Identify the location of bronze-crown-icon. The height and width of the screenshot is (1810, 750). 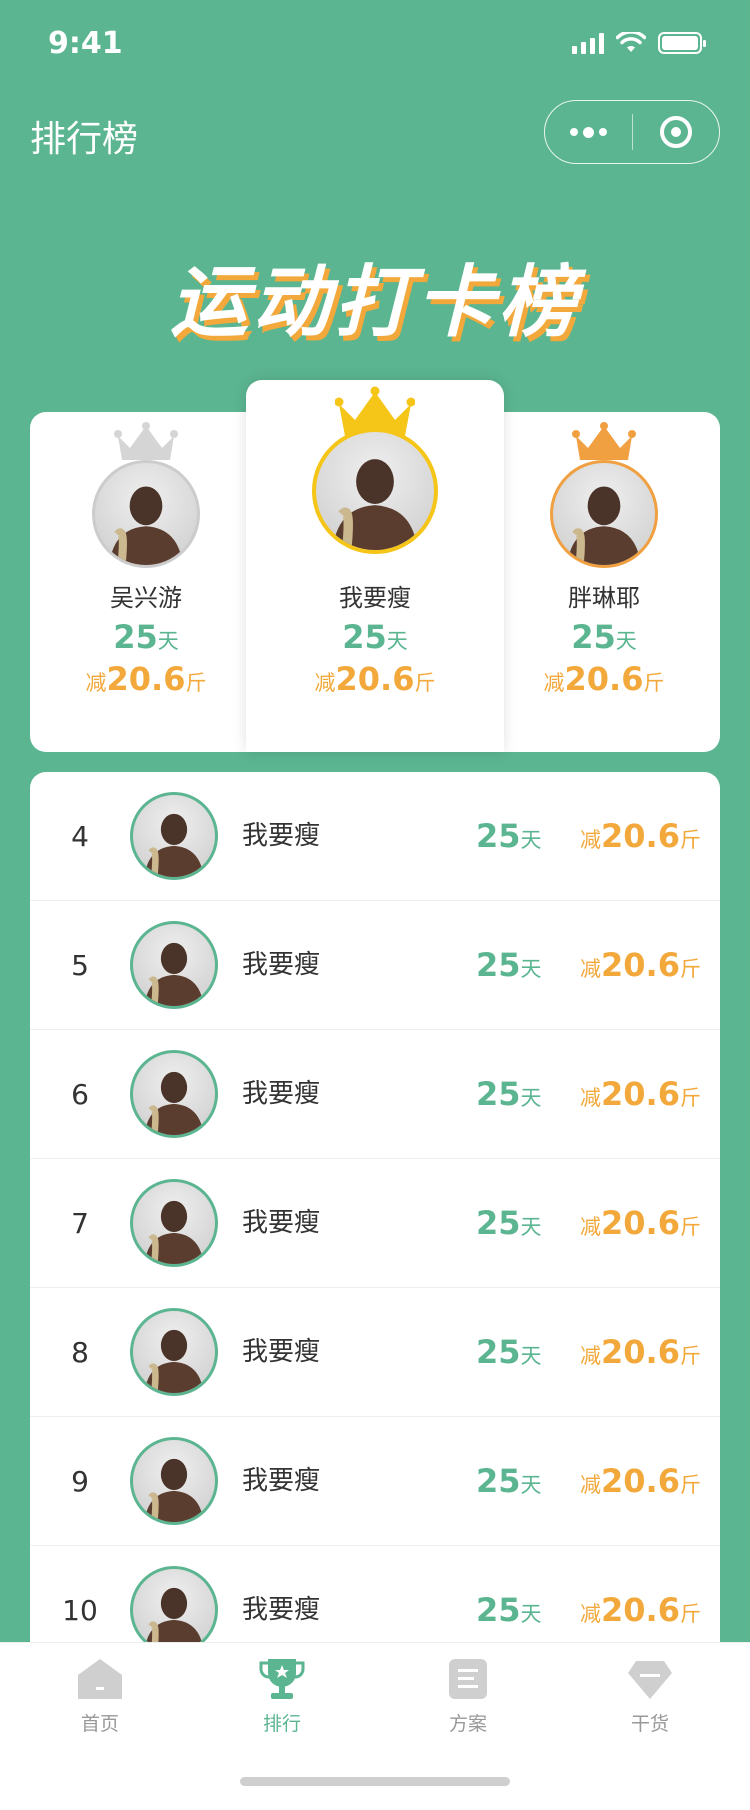
(604, 441).